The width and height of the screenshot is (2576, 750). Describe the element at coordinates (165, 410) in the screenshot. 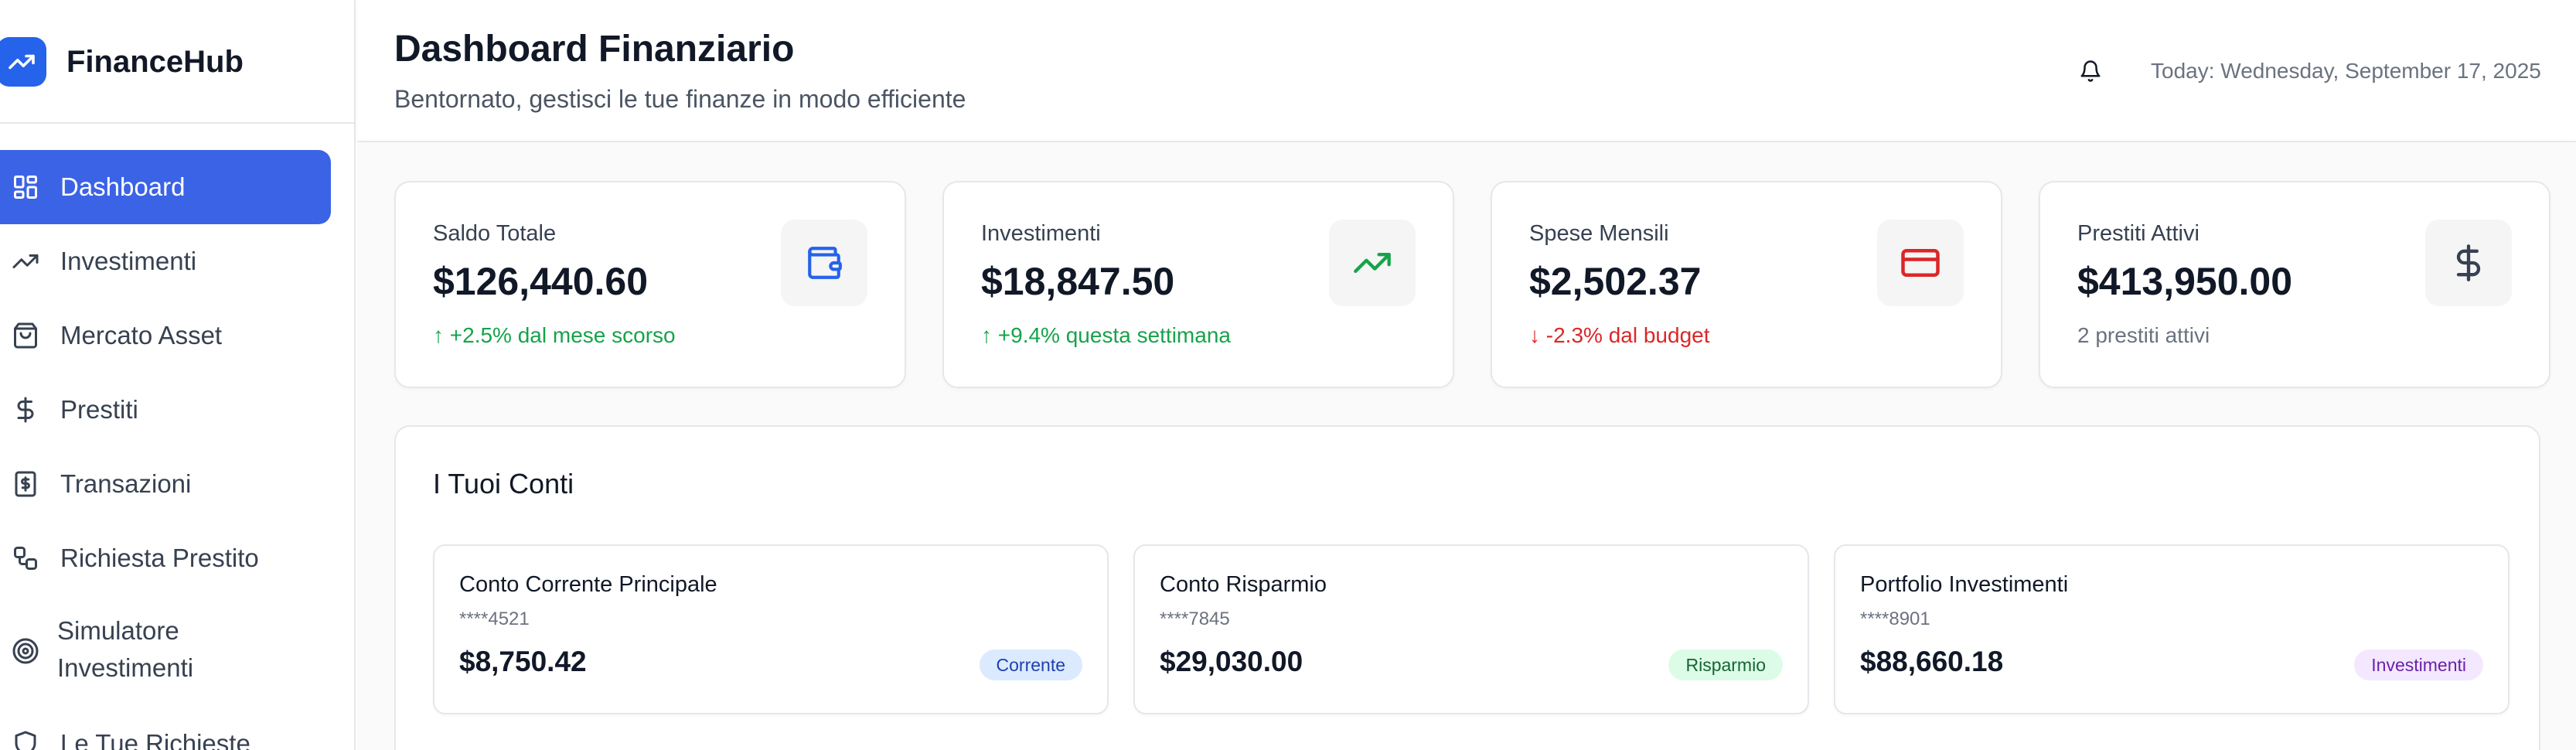

I see `sidebar-item-prestiti: Prestiti` at that location.